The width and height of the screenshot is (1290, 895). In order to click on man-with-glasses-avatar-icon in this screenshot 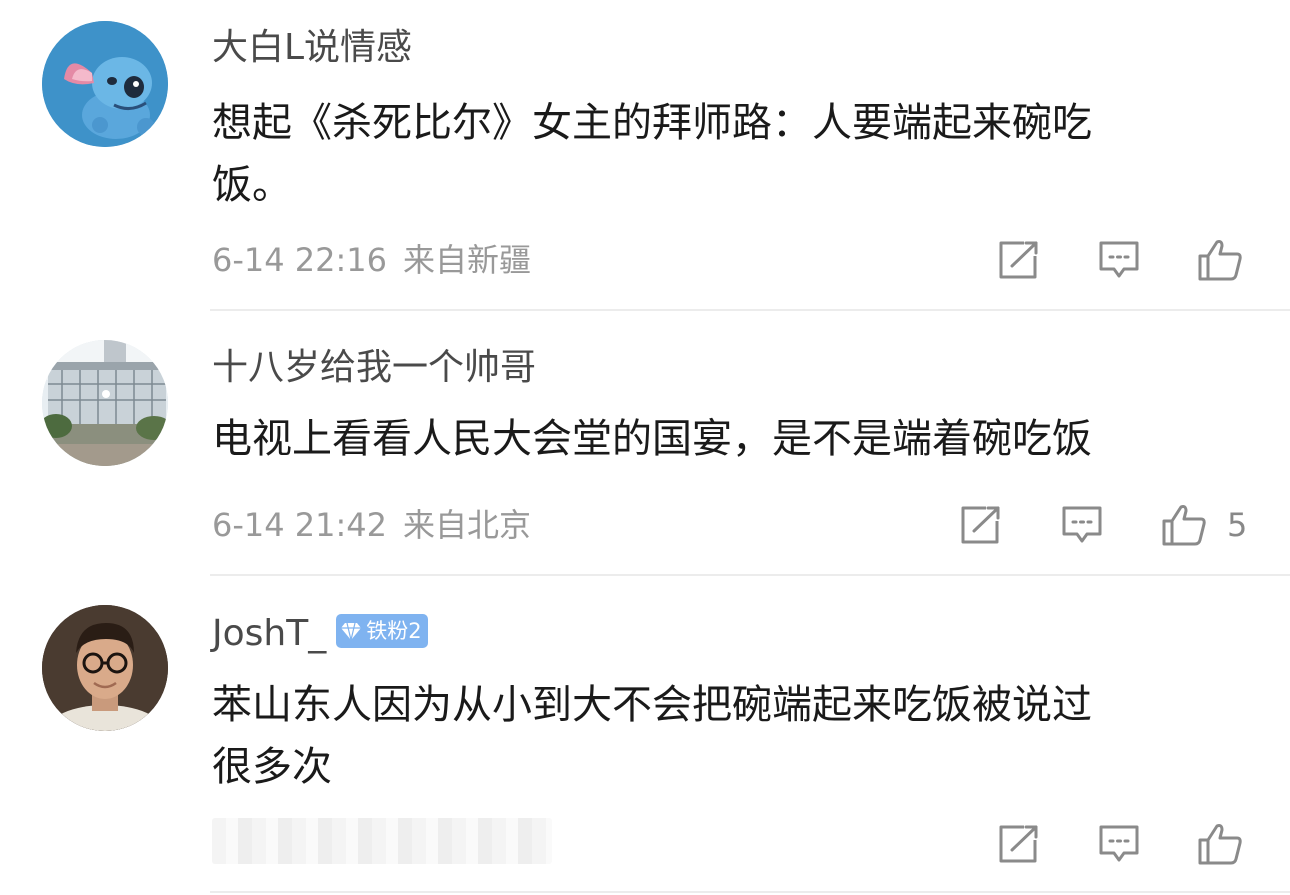, I will do `click(105, 668)`.